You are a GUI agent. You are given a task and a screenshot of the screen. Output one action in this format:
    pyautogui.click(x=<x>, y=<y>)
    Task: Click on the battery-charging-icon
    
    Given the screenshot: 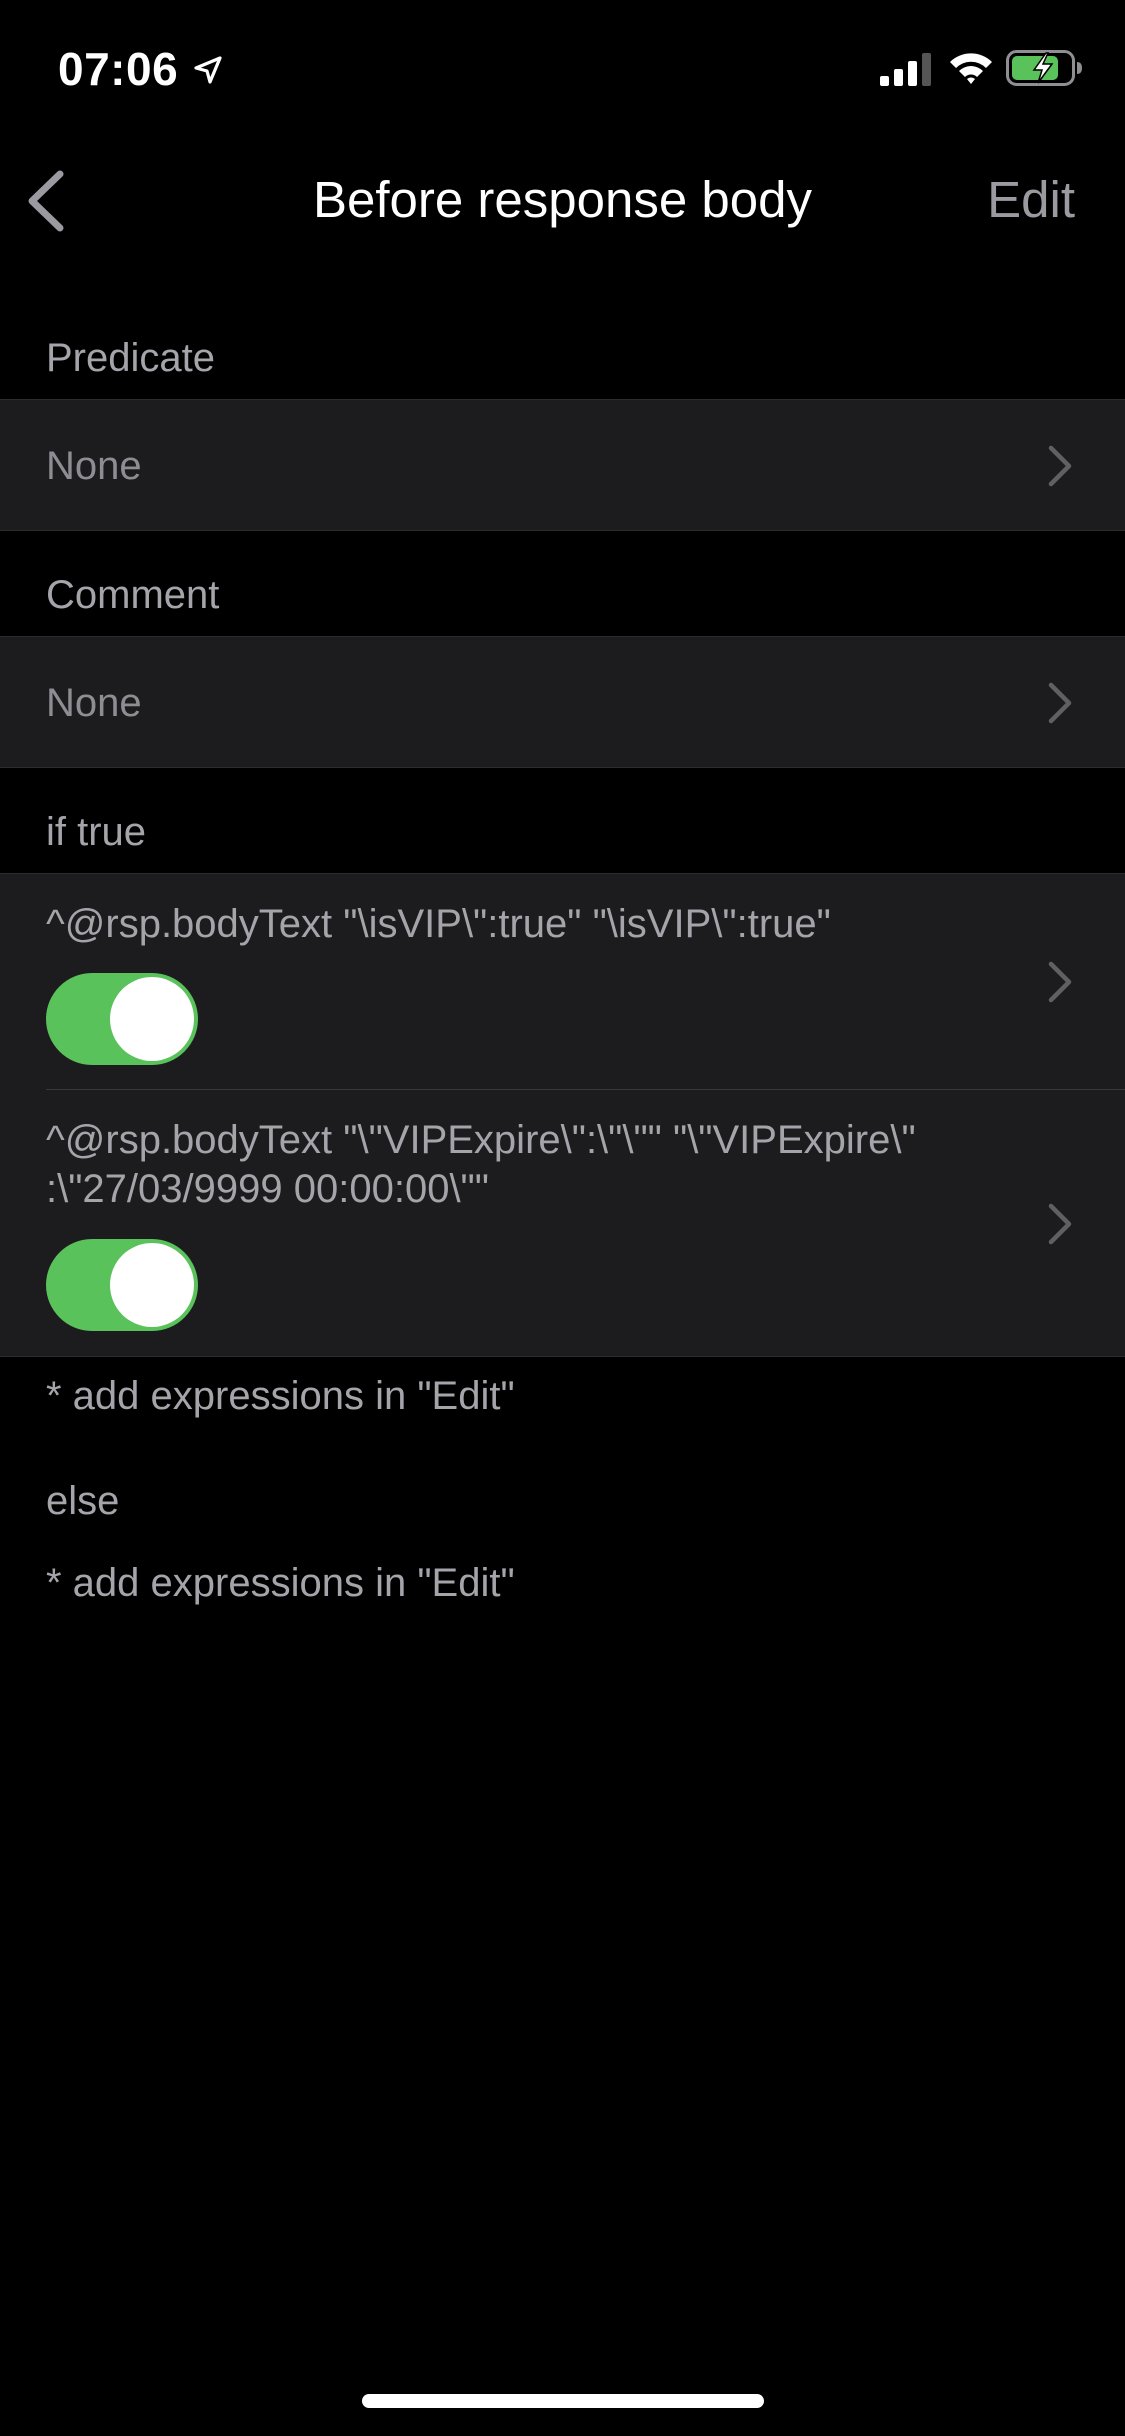 What is the action you would take?
    pyautogui.click(x=1044, y=68)
    